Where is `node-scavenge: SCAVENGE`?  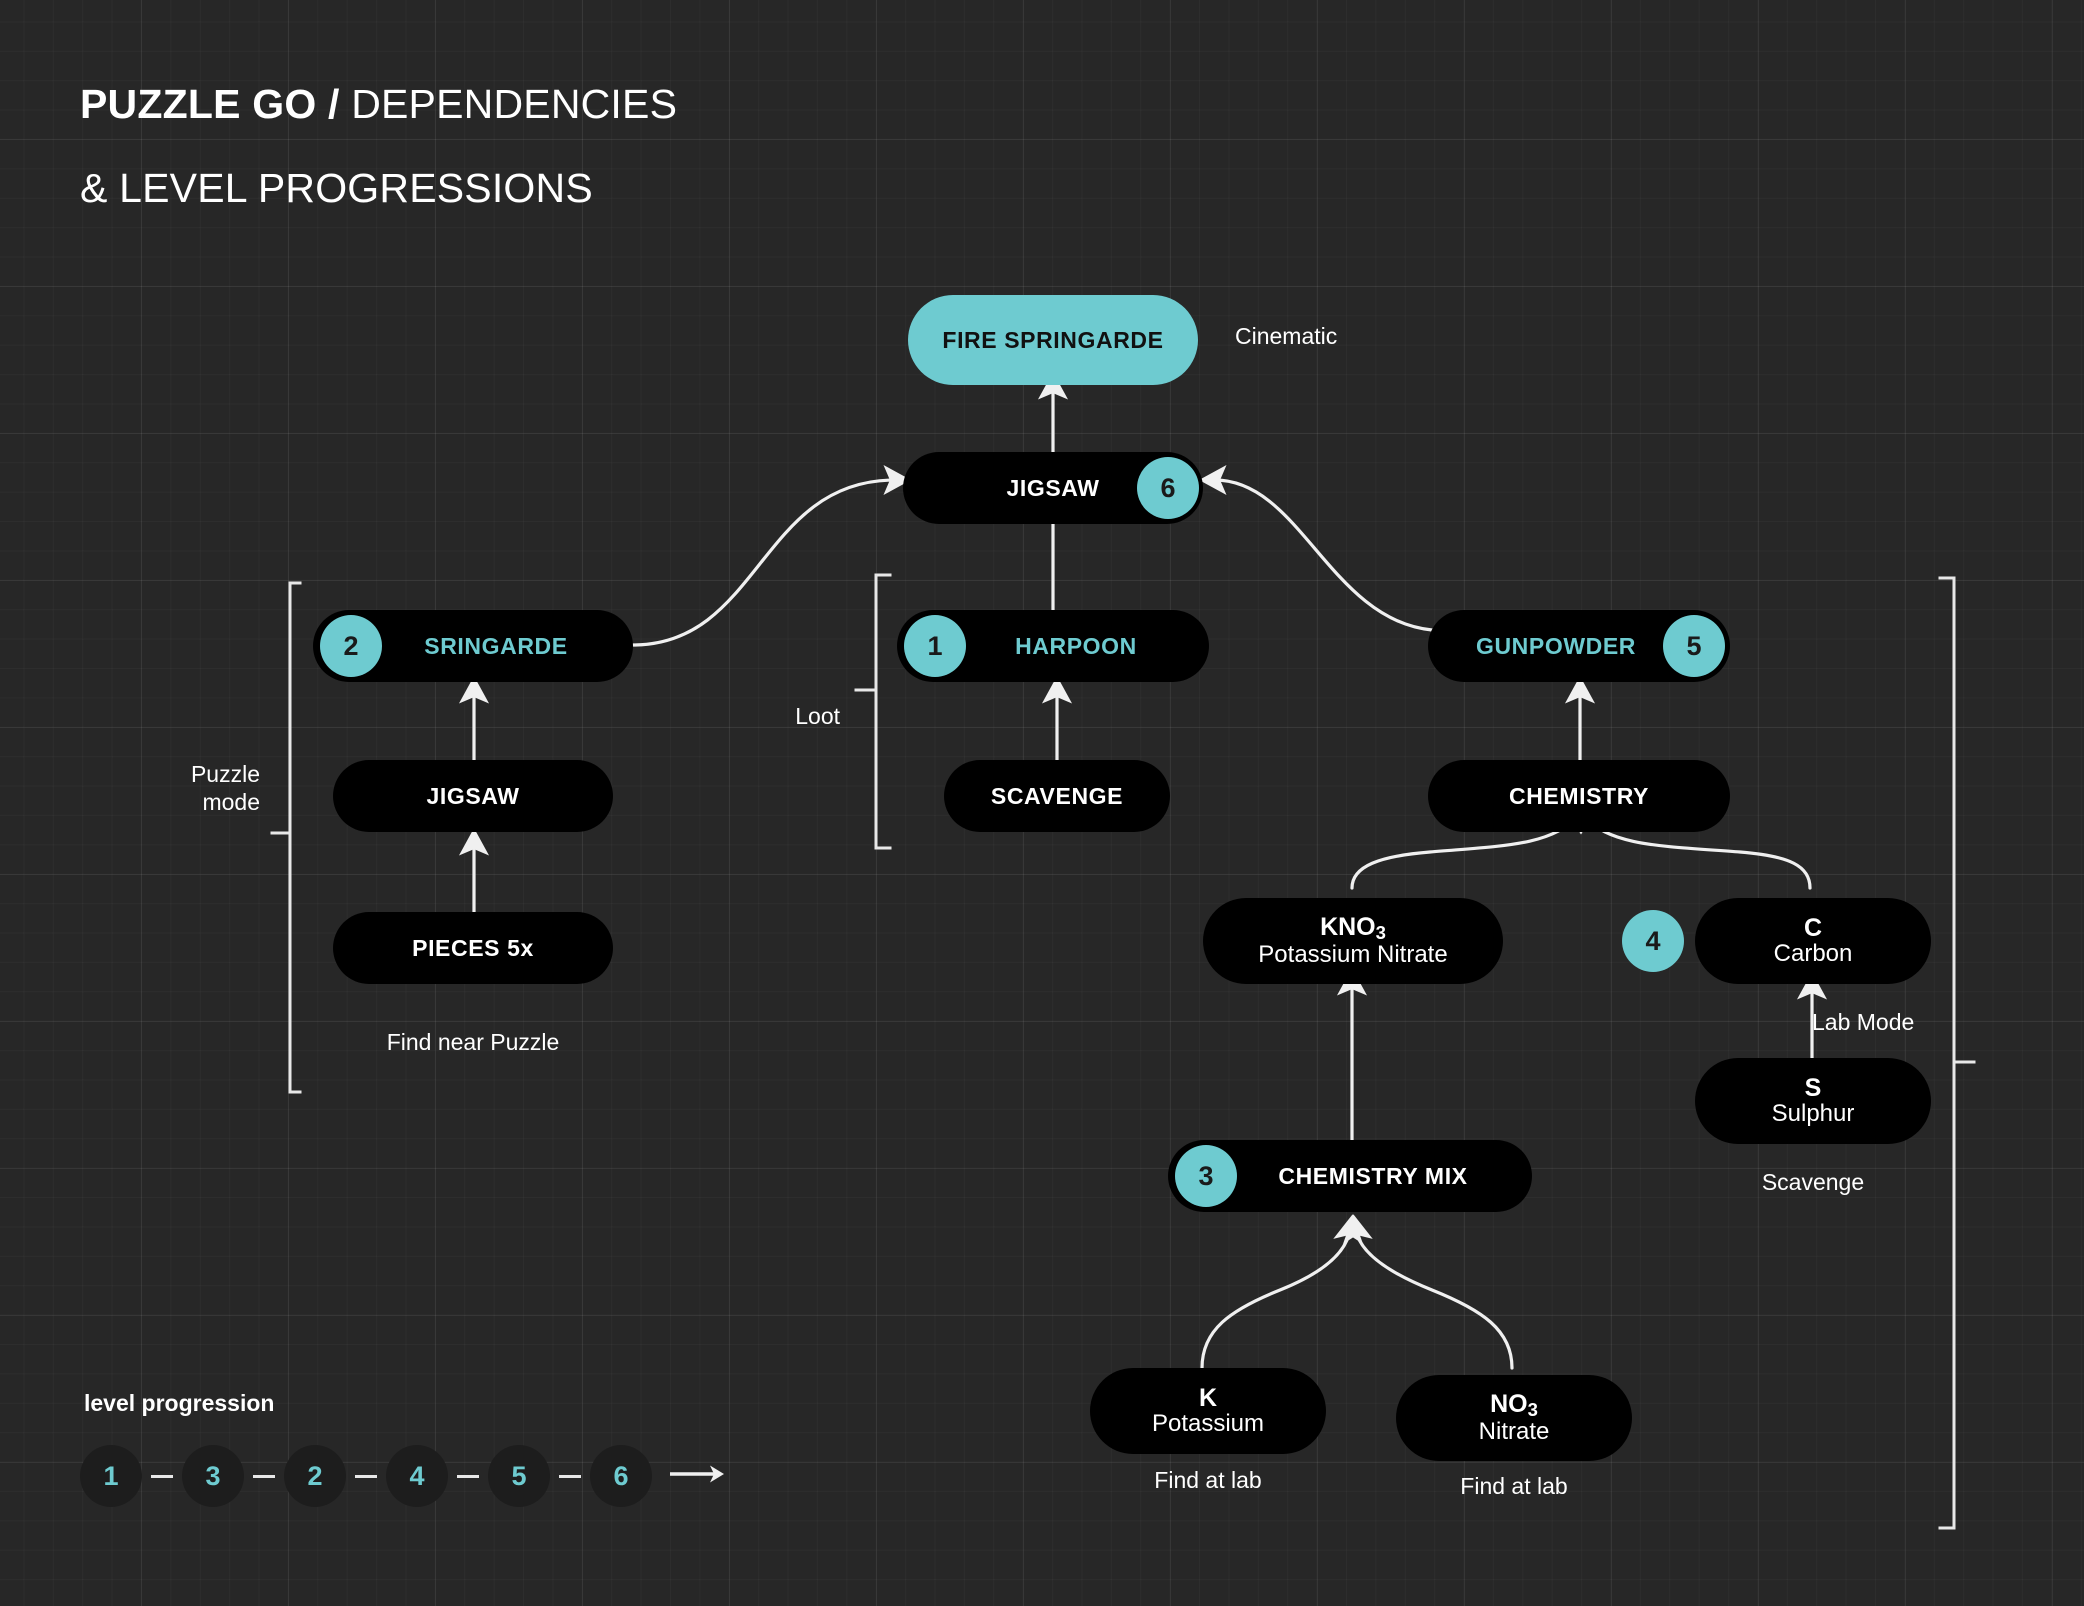 node-scavenge: SCAVENGE is located at coordinates (1057, 796).